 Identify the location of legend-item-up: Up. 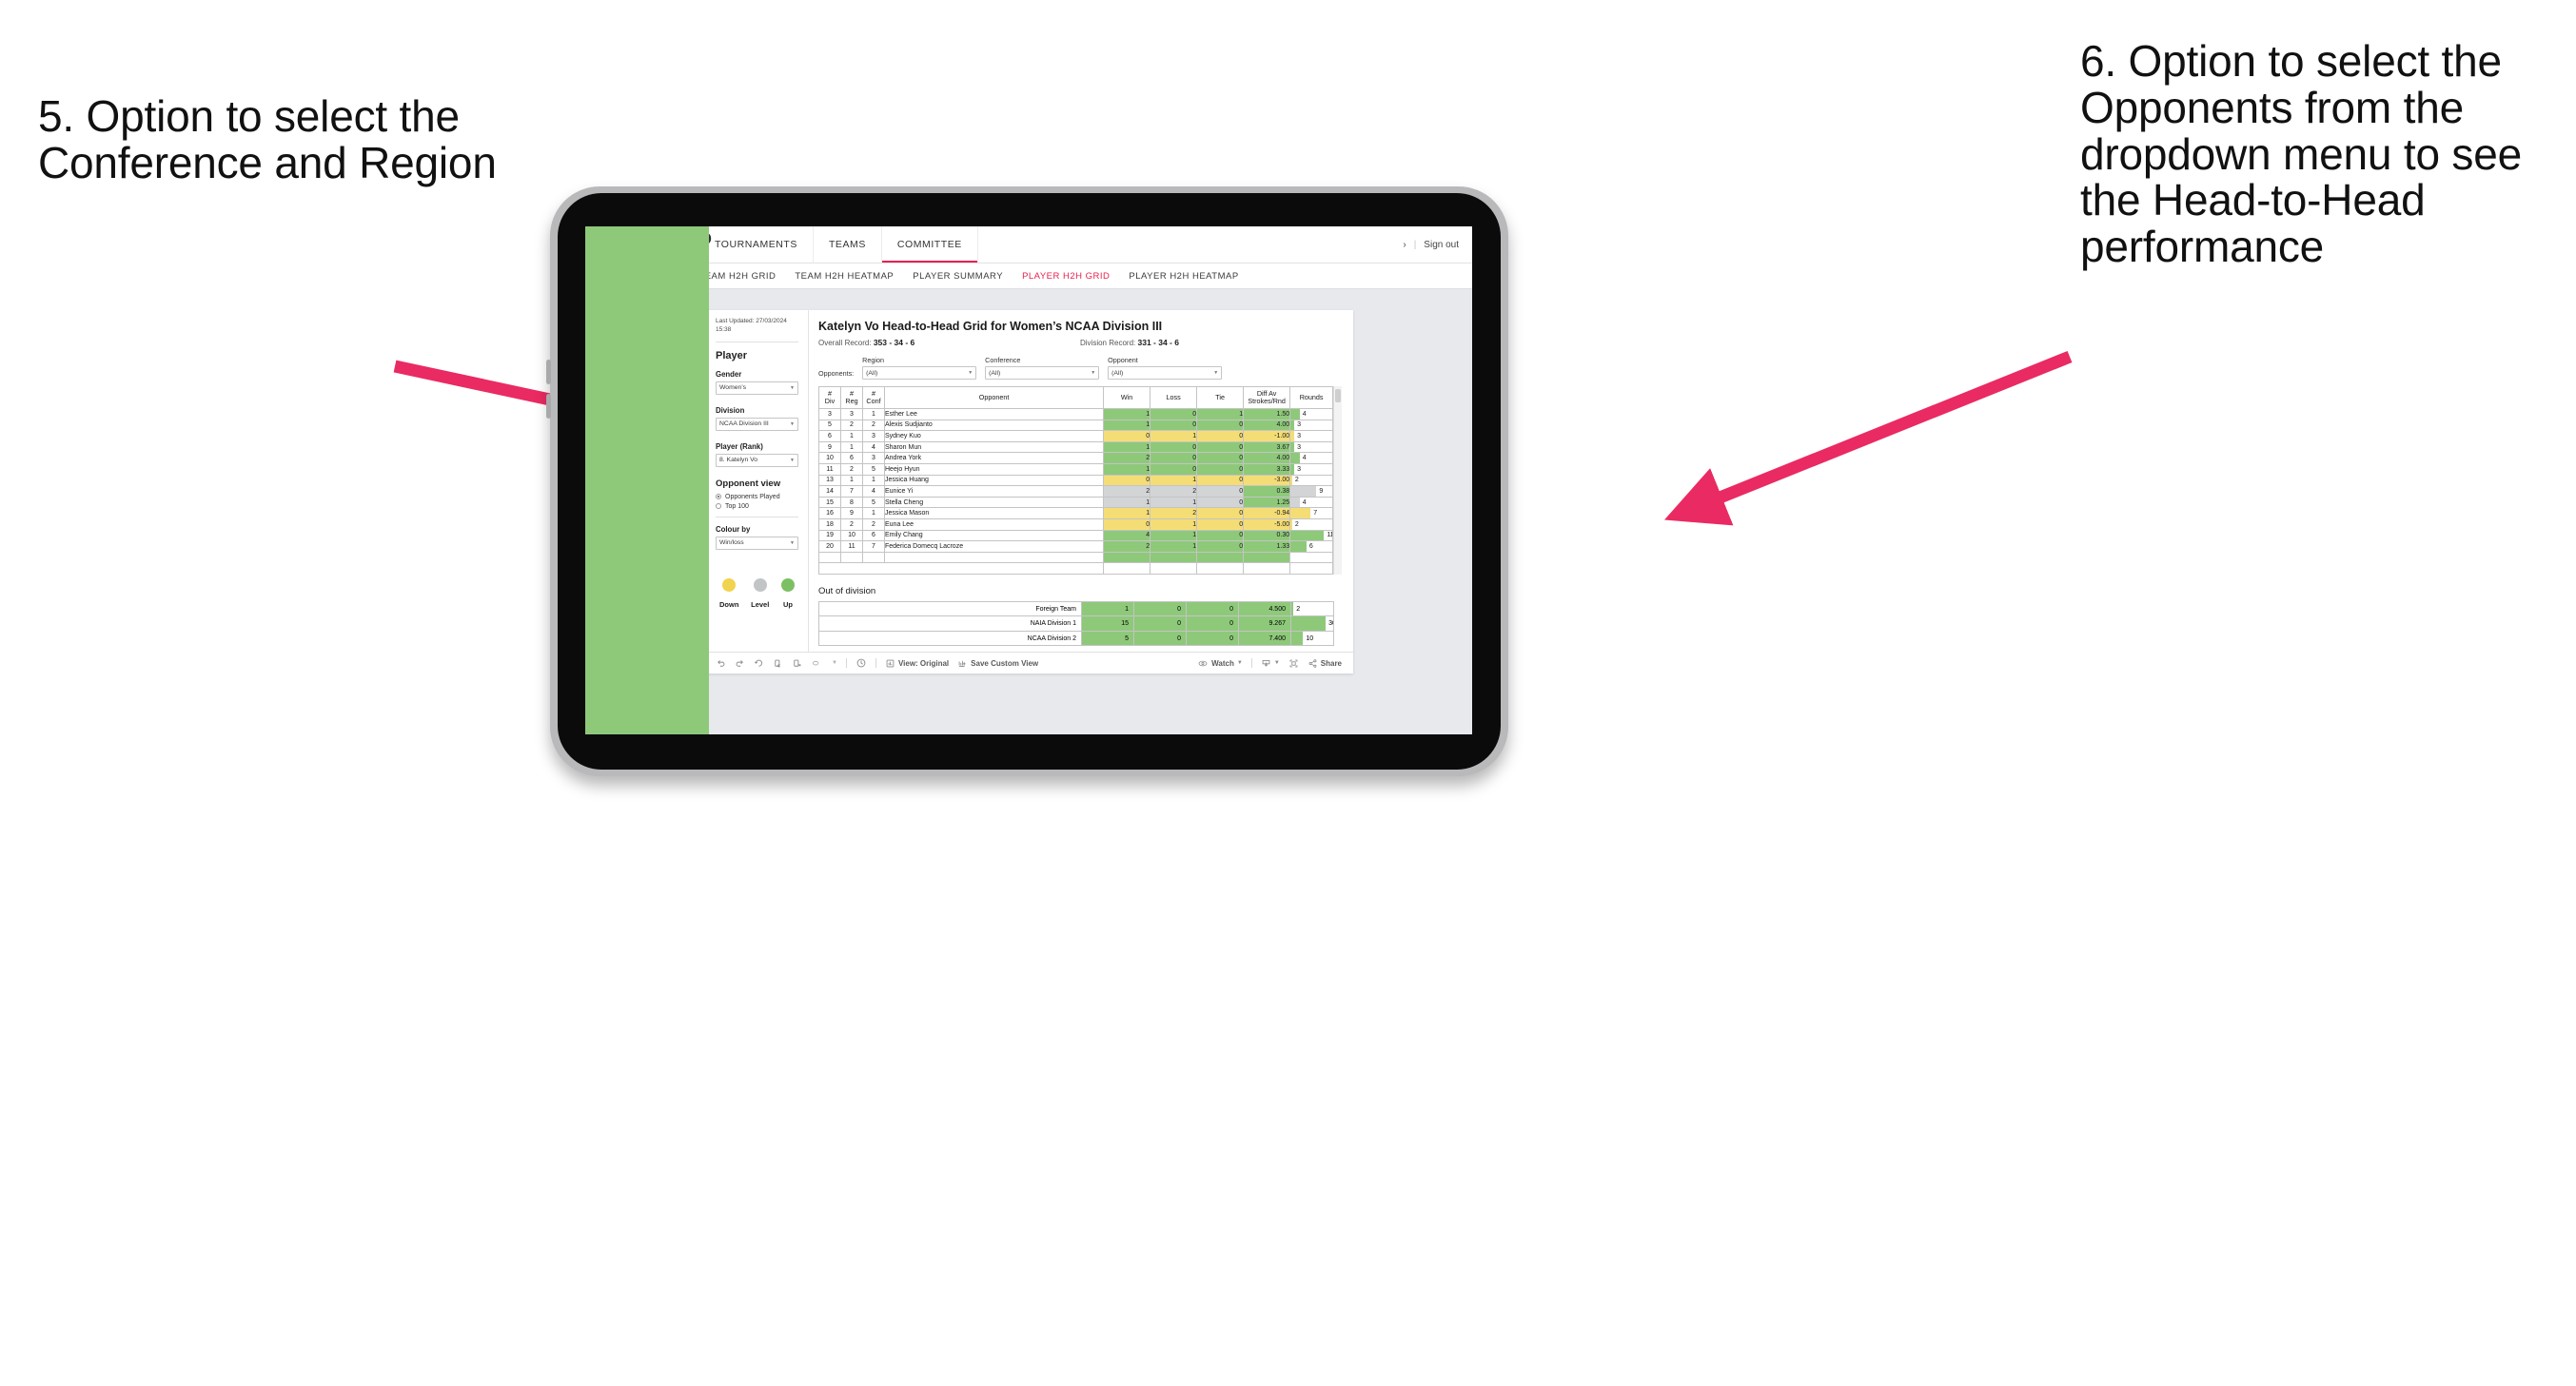
(787, 593).